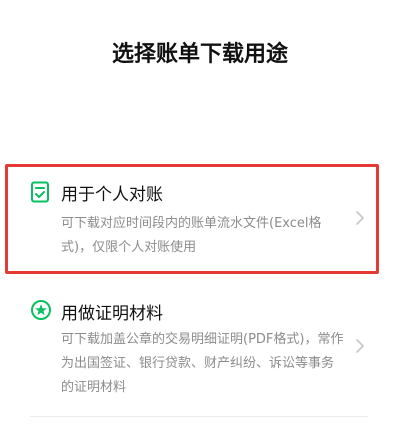 This screenshot has width=400, height=435. What do you see at coordinates (112, 195) in the screenshot?
I see `option-title: 用于个人对账` at bounding box center [112, 195].